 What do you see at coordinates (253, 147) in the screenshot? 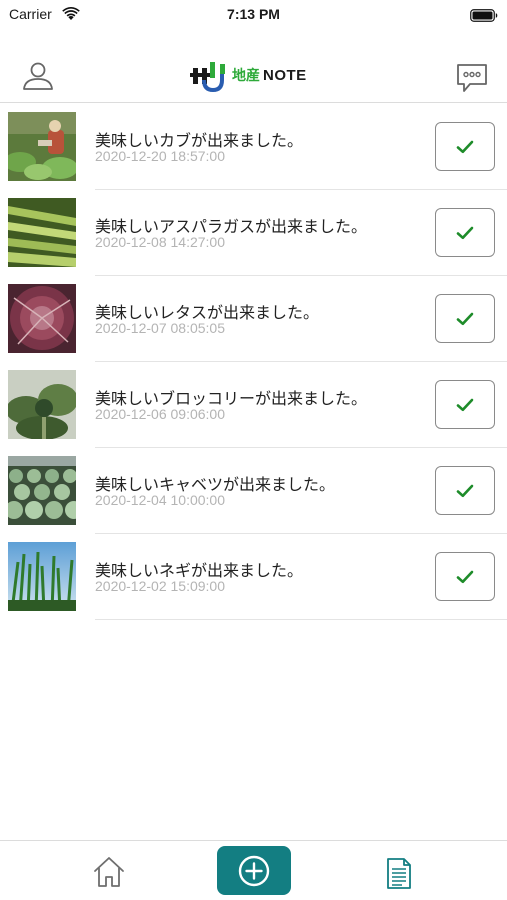
I see `list-item: 美味しいカブが出来ました。 2020-12-20 18:57:00` at bounding box center [253, 147].